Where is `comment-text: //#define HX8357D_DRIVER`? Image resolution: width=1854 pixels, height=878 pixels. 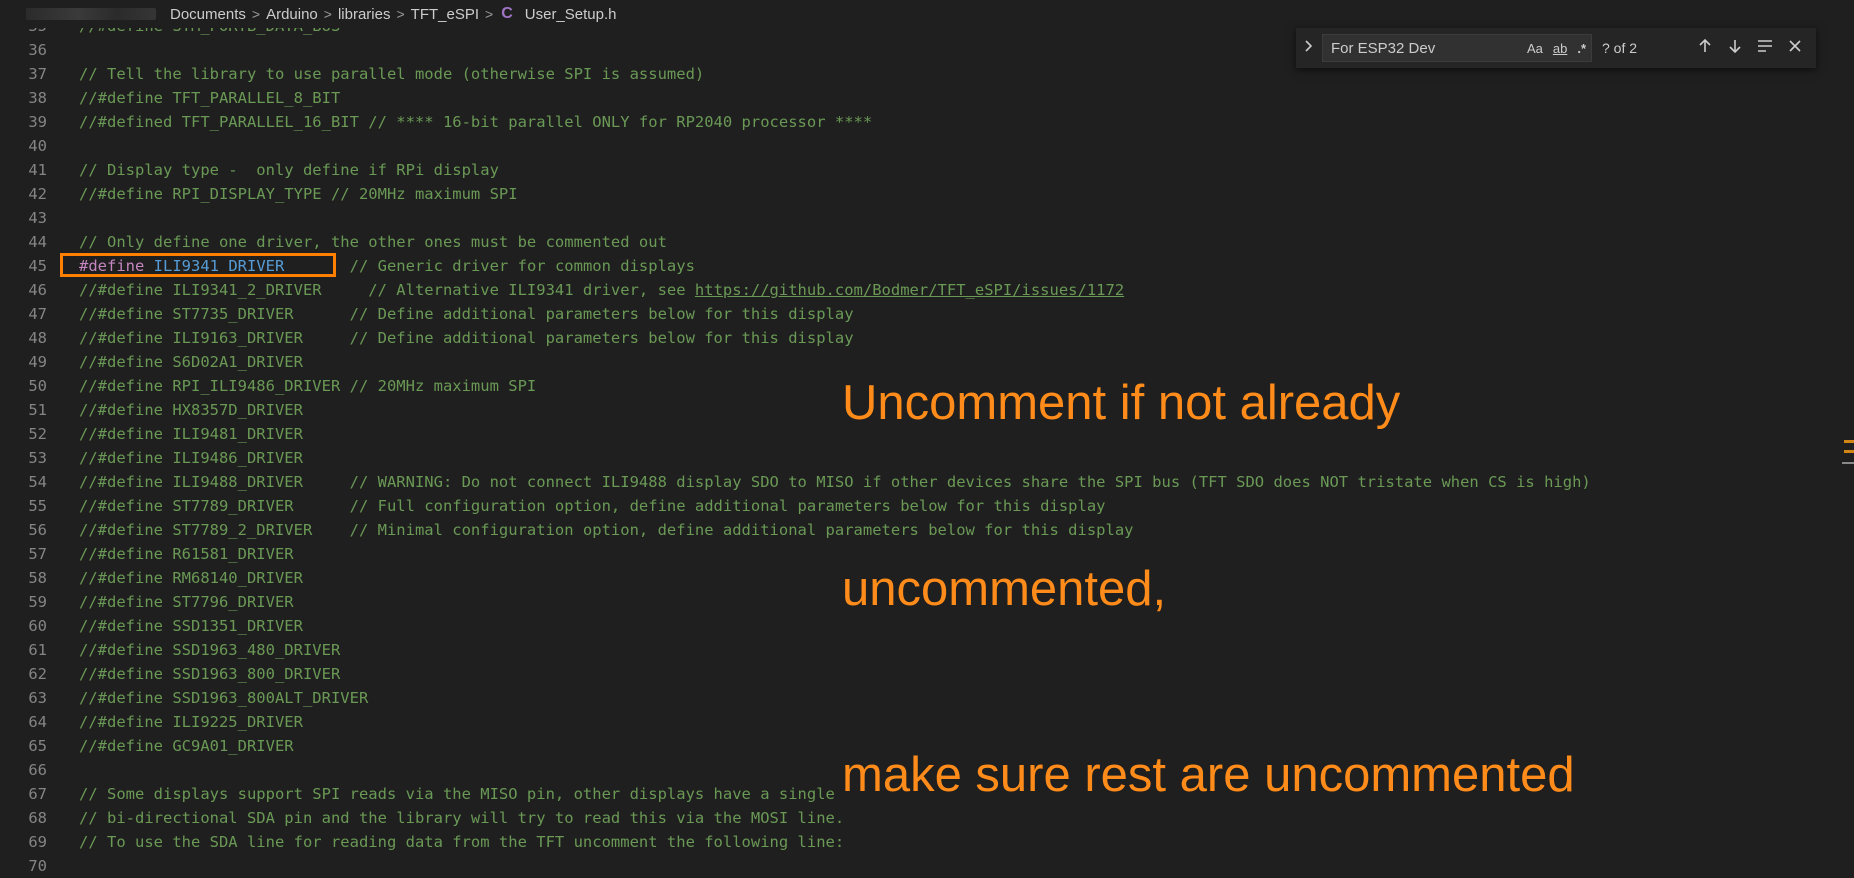 comment-text: //#define HX8357D_DRIVER is located at coordinates (191, 410).